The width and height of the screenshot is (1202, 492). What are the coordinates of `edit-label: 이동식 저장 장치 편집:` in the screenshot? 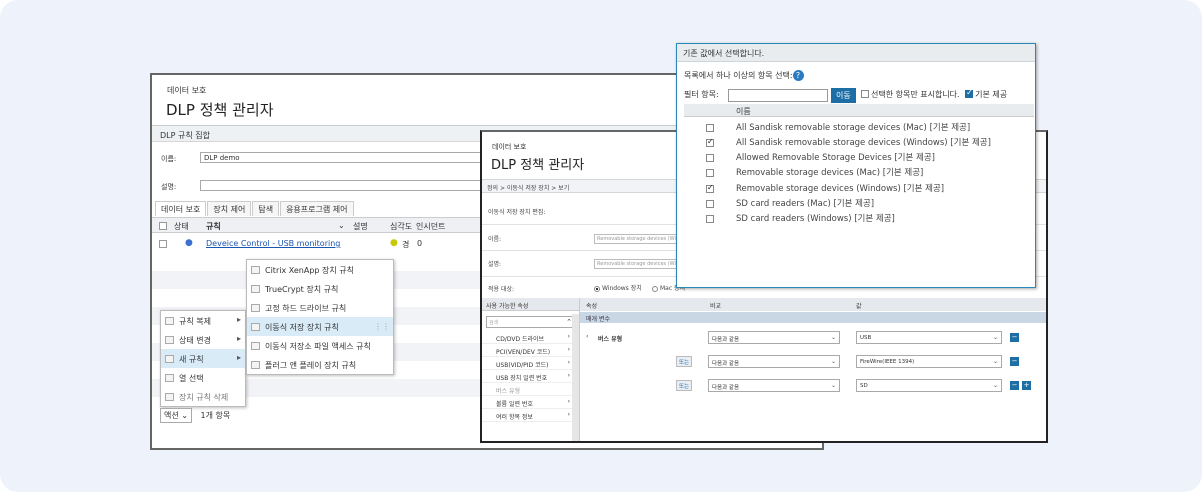 It's located at (517, 212).